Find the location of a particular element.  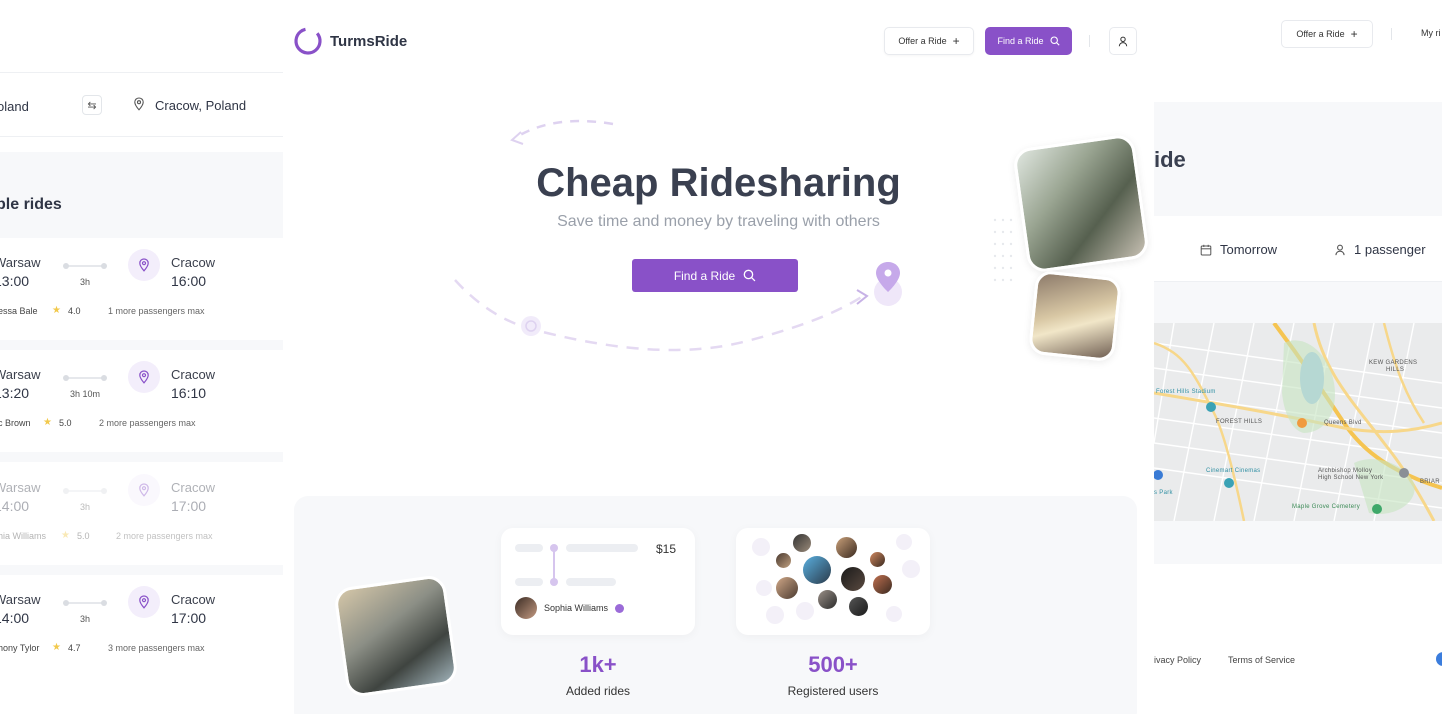

logo-ring-icon is located at coordinates (308, 41).